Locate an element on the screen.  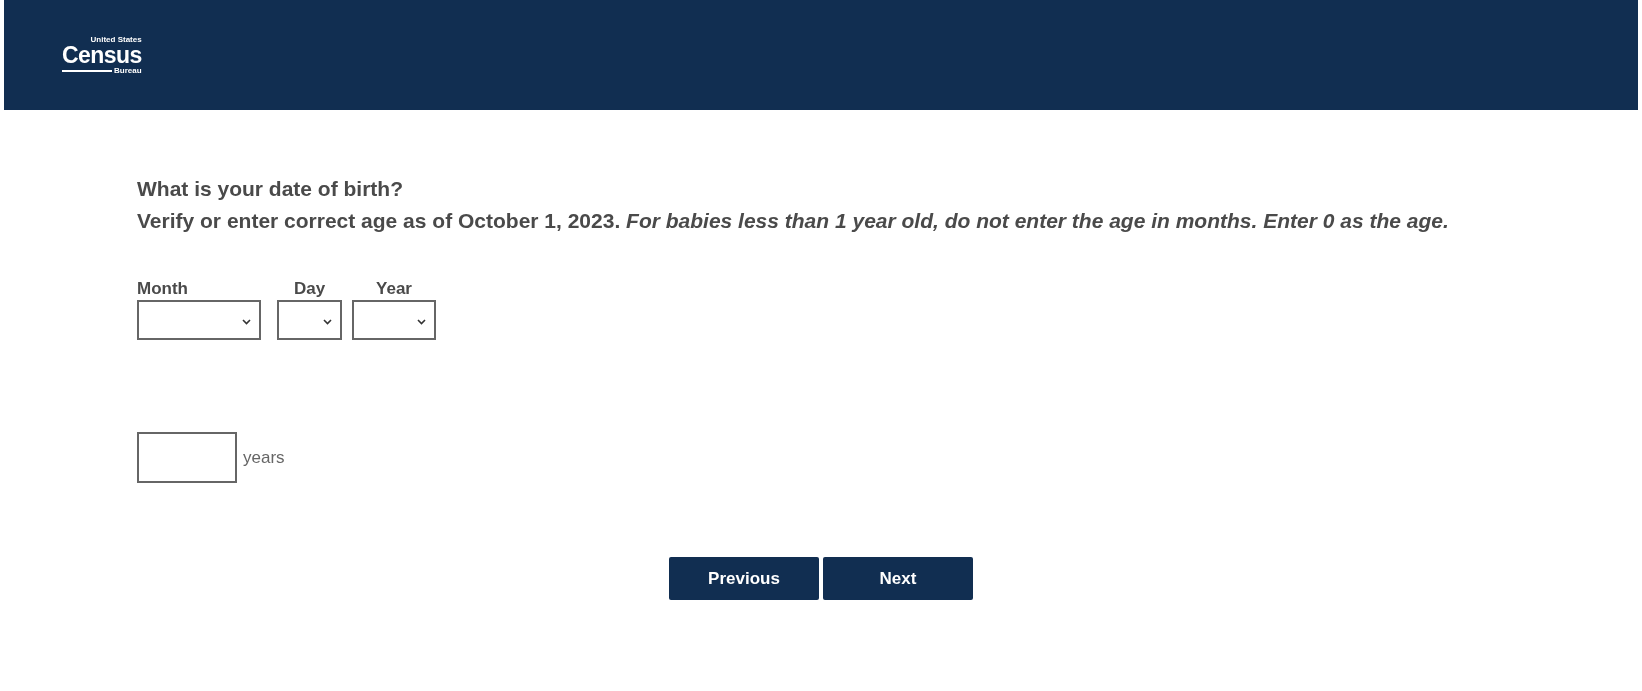
field-label: Year is located at coordinates (394, 289).